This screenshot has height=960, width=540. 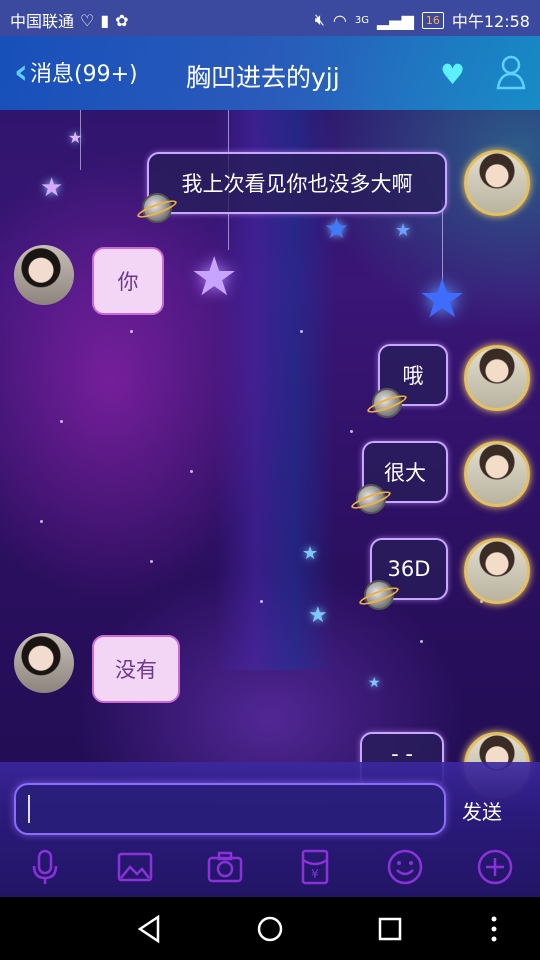 I want to click on back-button: ‹ 消息(99+), so click(x=76, y=72).